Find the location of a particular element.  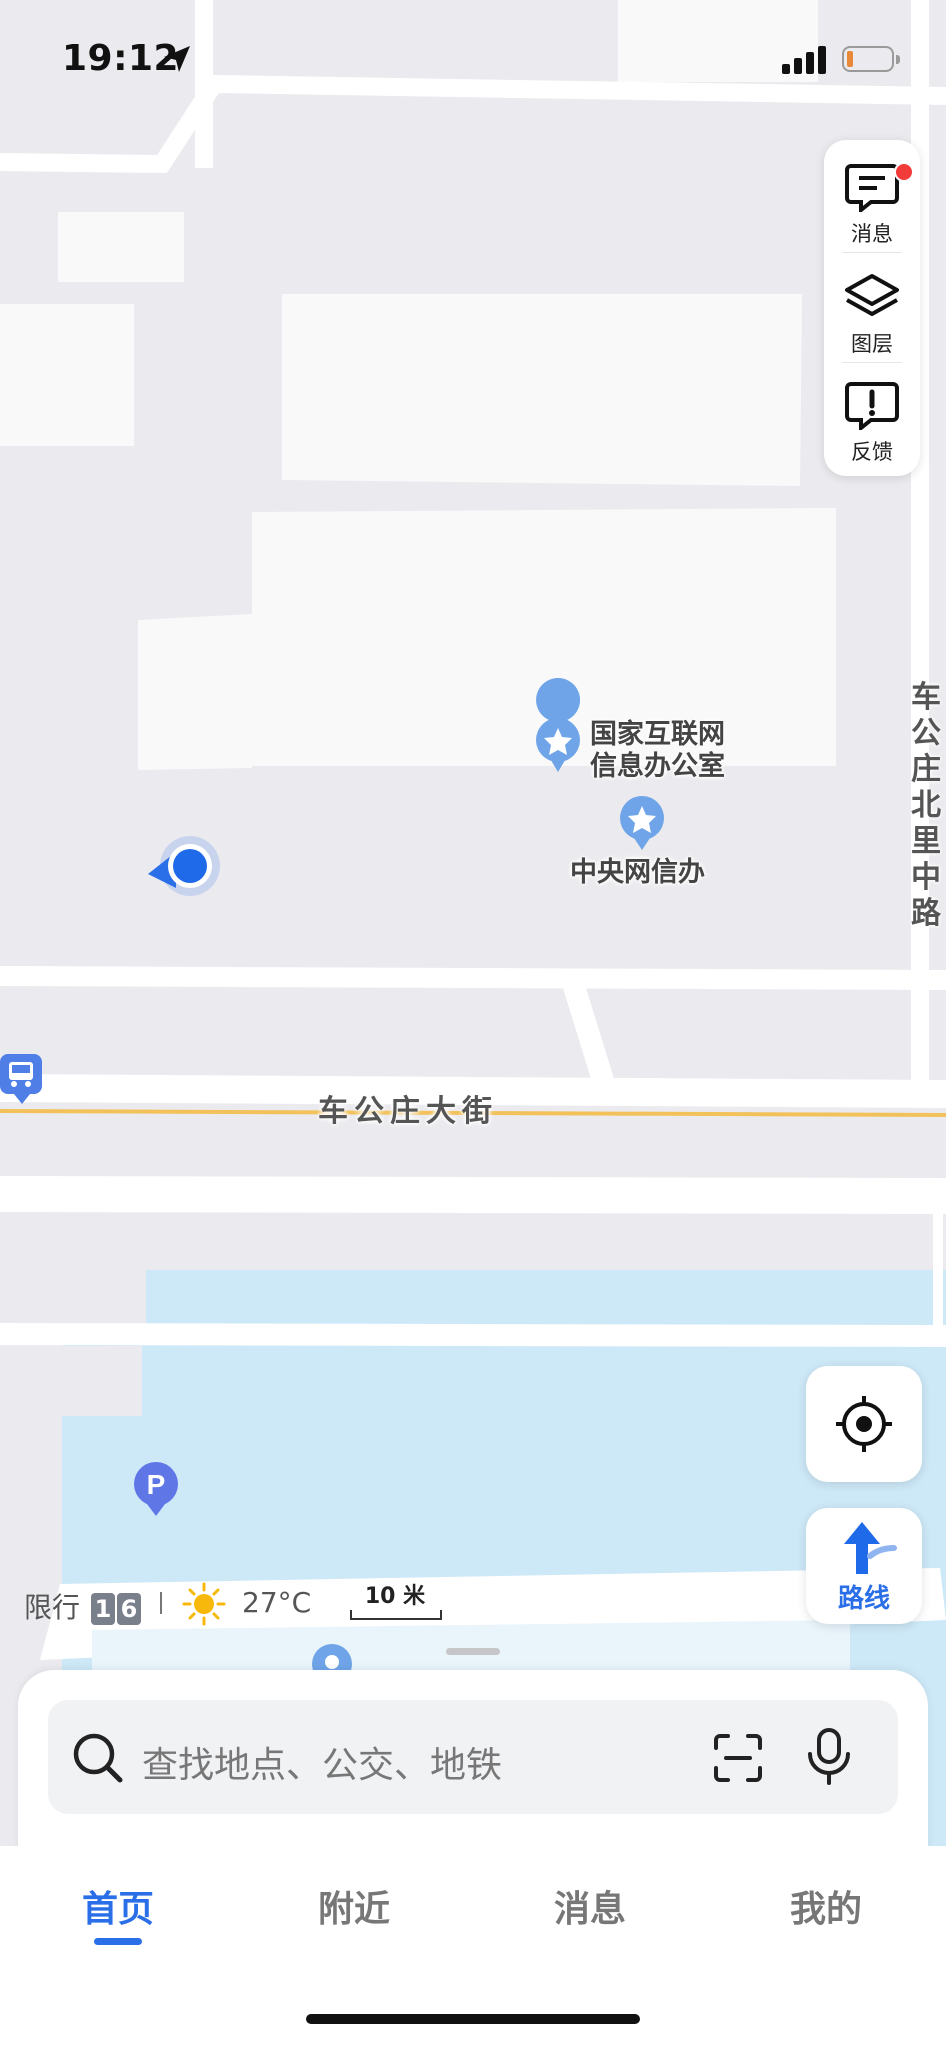

tab-nearby: 附近 is located at coordinates (354, 1906).